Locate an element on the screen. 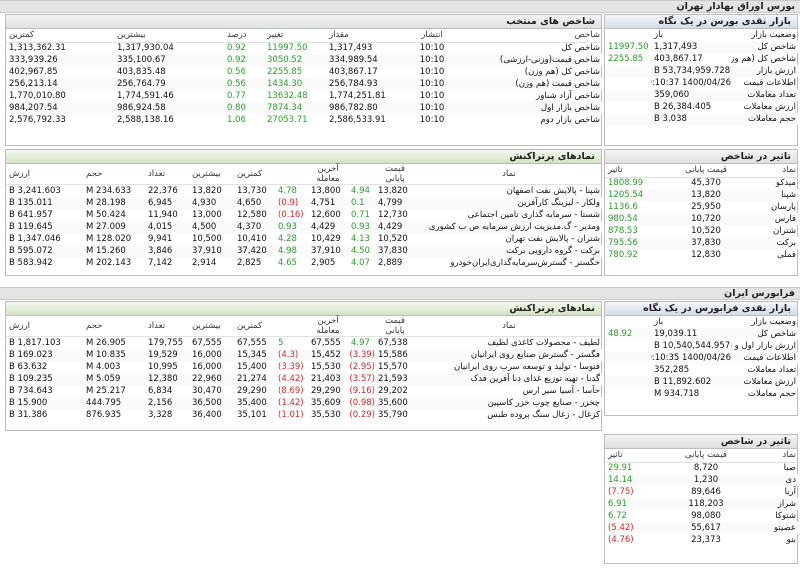  impact-symbol-cell: شراز is located at coordinates (770, 504).